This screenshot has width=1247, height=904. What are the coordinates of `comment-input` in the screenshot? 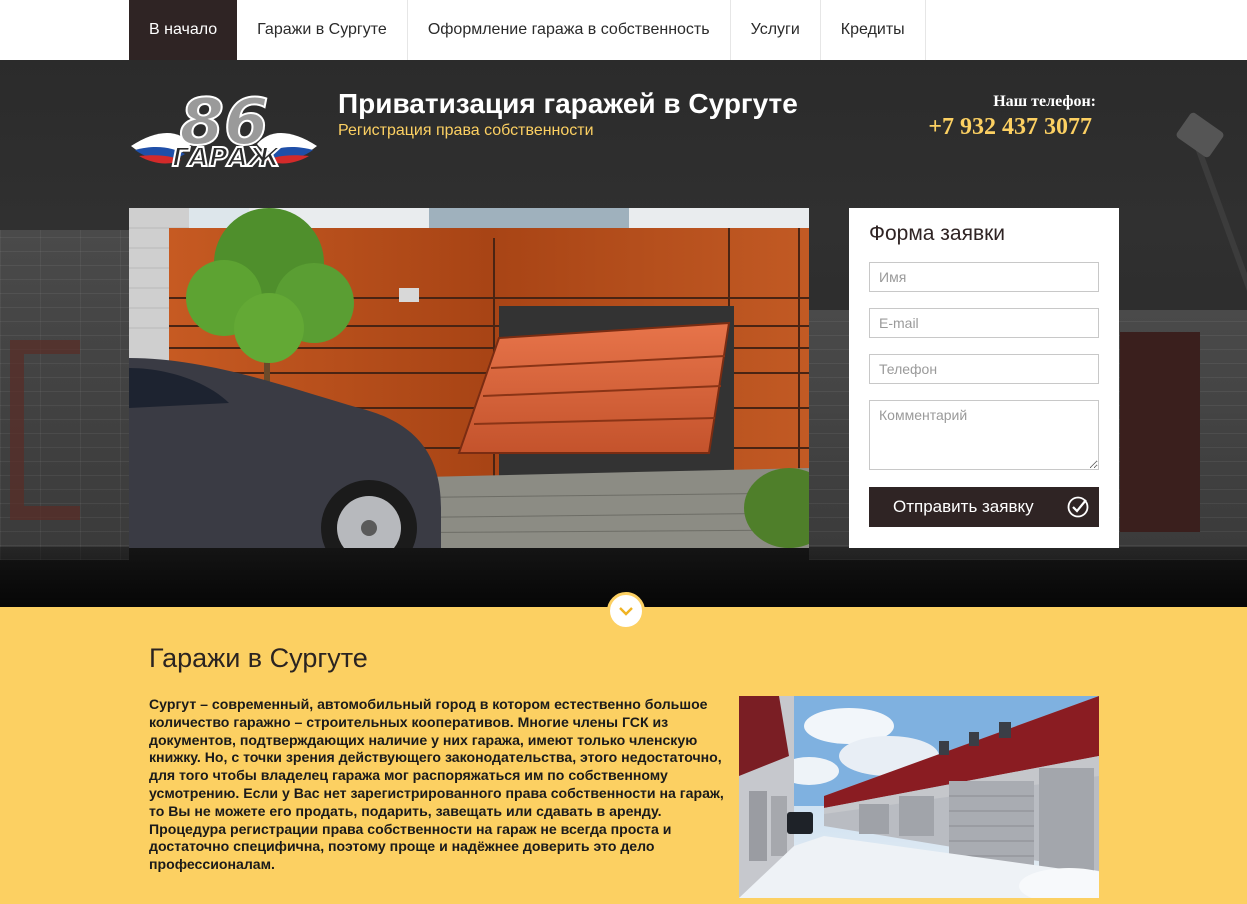 It's located at (984, 435).